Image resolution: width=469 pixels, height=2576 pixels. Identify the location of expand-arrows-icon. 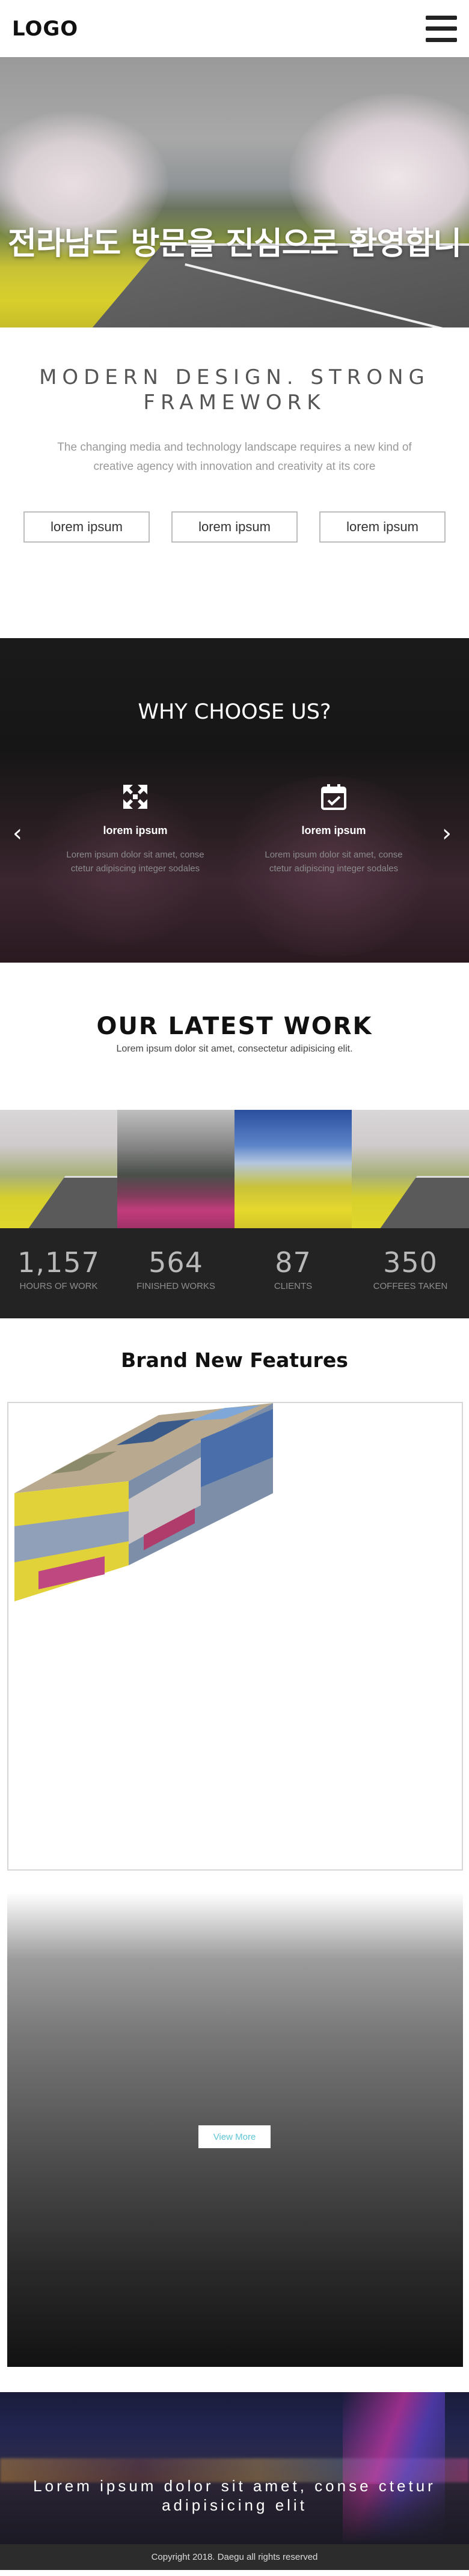
(135, 796).